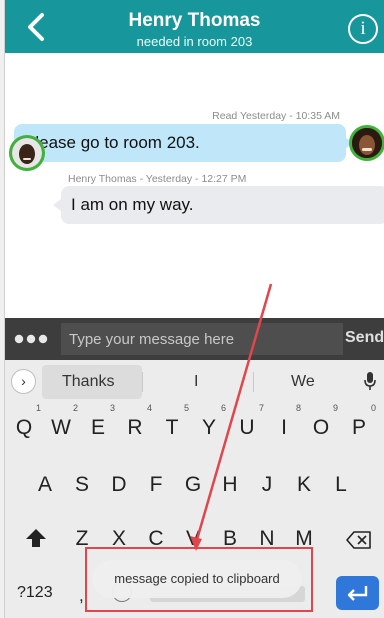 This screenshot has width=384, height=618. I want to click on key-number-hint: 7, so click(261, 408).